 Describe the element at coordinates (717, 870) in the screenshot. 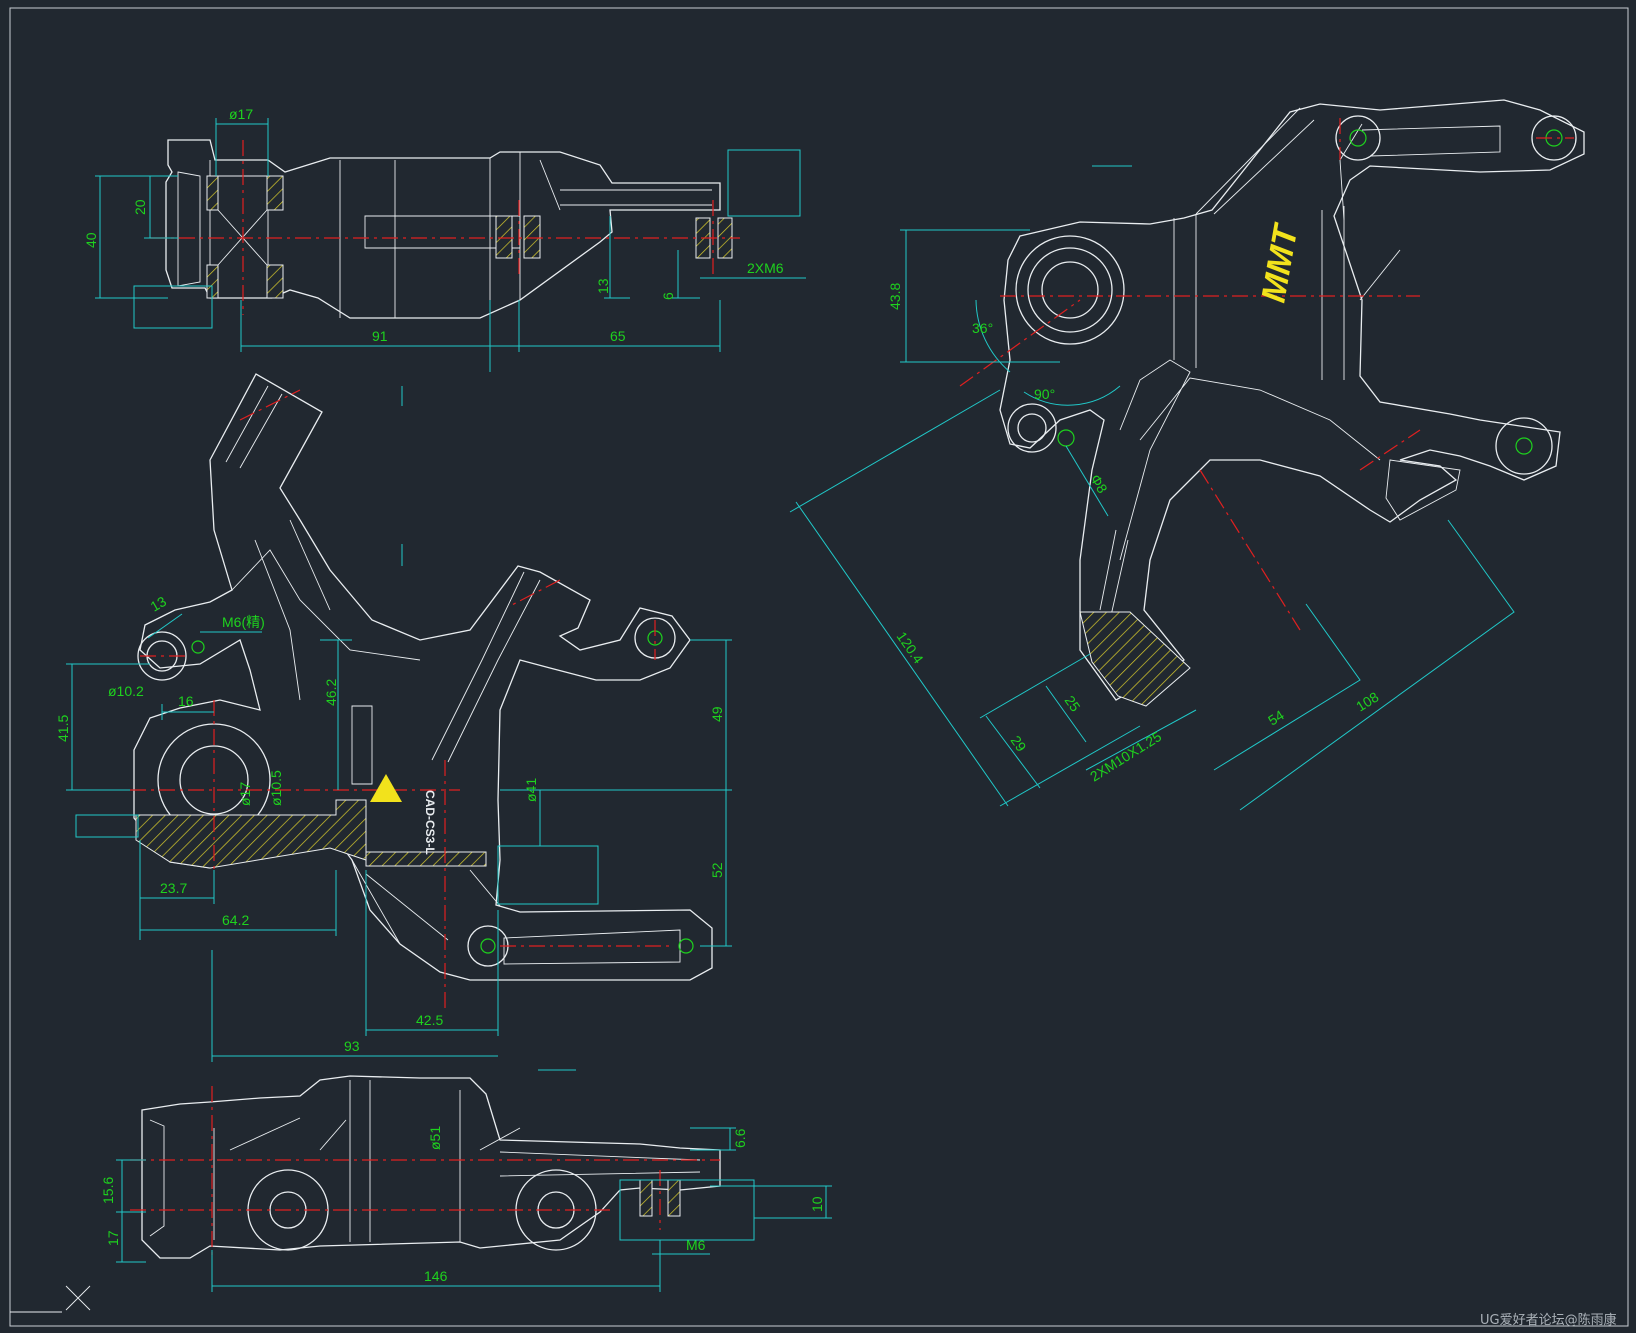

I see `dim-side-52: 52` at that location.